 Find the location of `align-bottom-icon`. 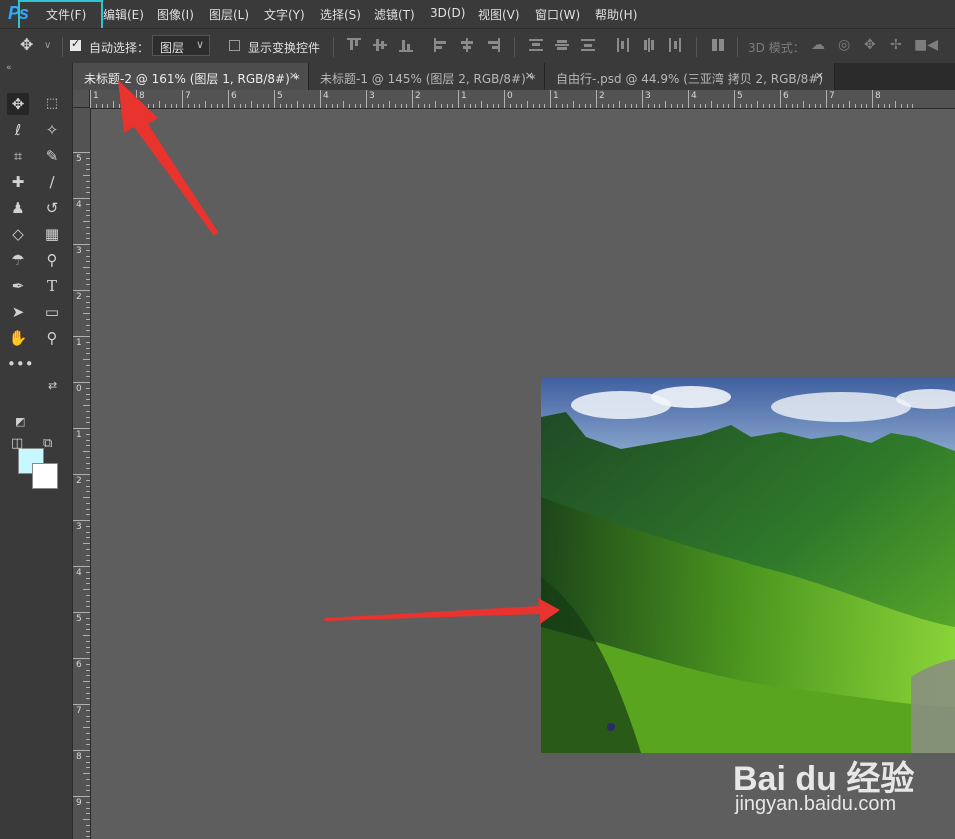

align-bottom-icon is located at coordinates (406, 45).